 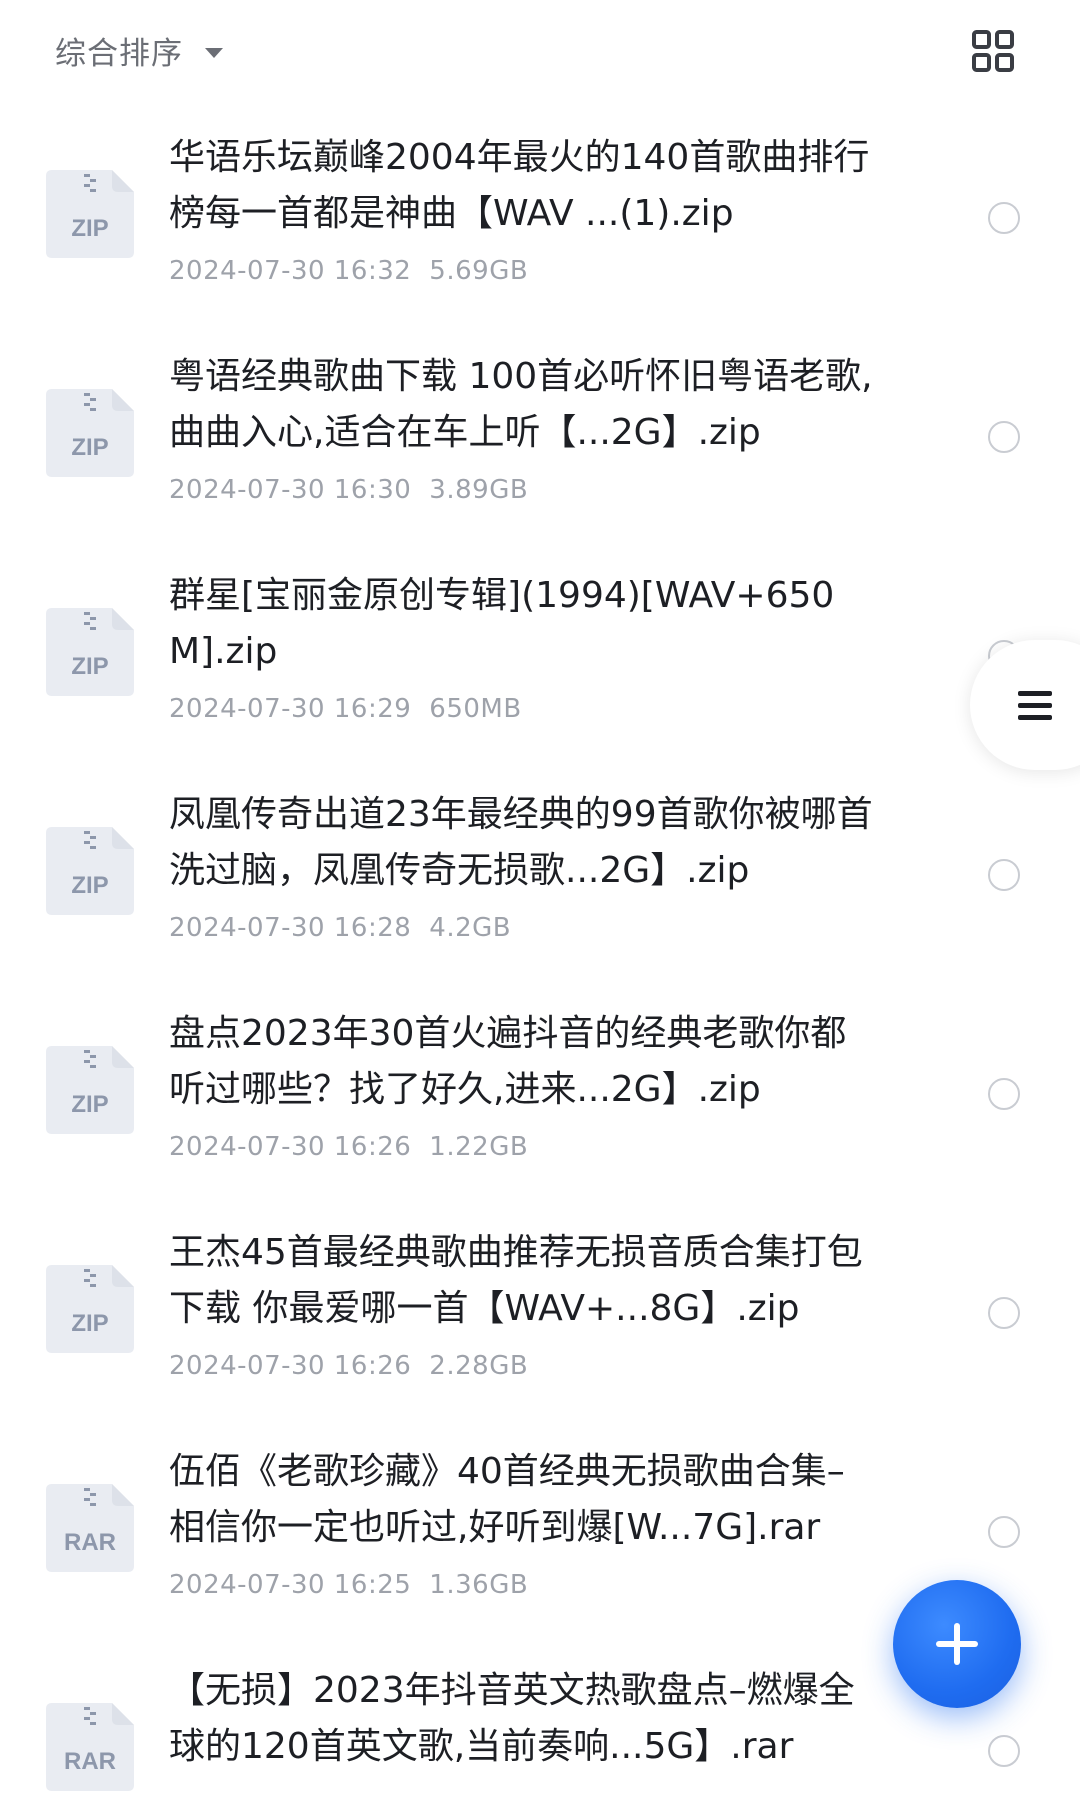 What do you see at coordinates (479, 1366) in the screenshot?
I see `file-size: 2.28GB` at bounding box center [479, 1366].